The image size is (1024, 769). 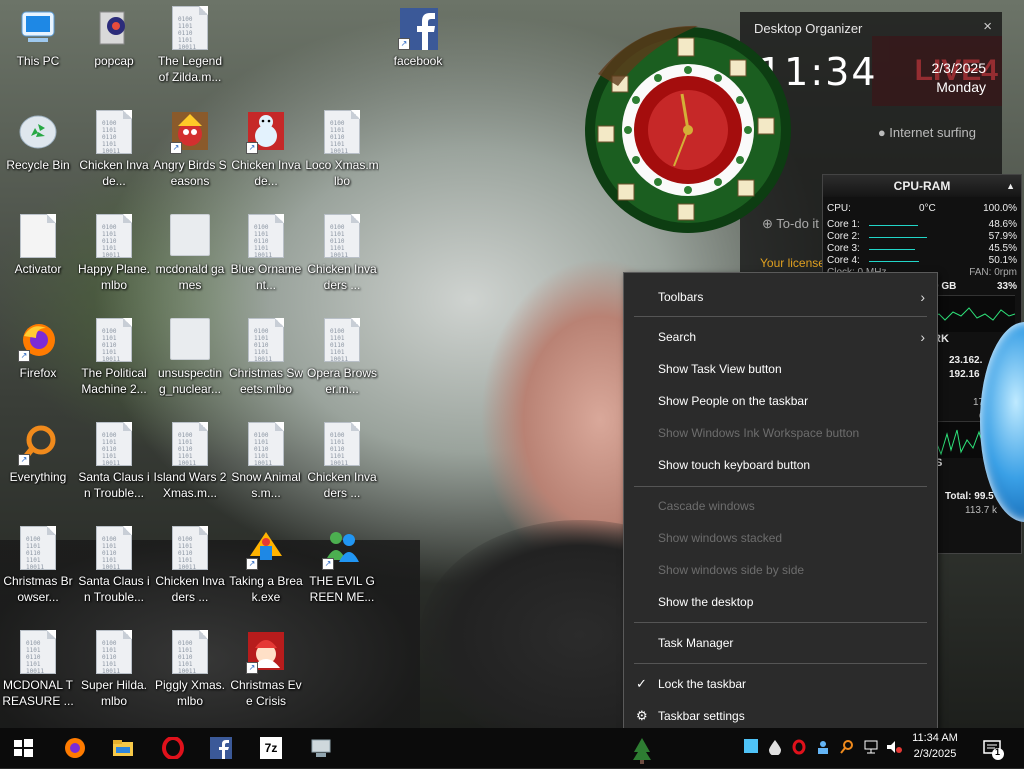 I want to click on tray-opera-icon, so click(x=799, y=747).